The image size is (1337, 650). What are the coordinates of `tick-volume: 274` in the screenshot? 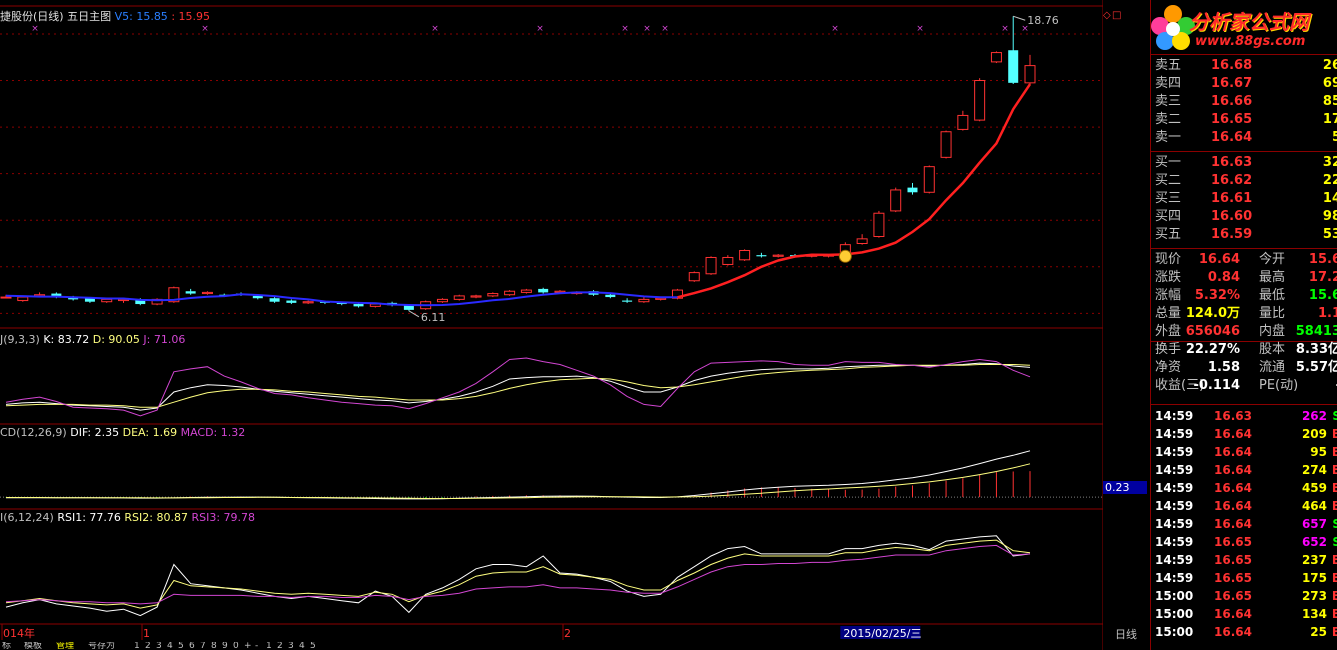 It's located at (1314, 470).